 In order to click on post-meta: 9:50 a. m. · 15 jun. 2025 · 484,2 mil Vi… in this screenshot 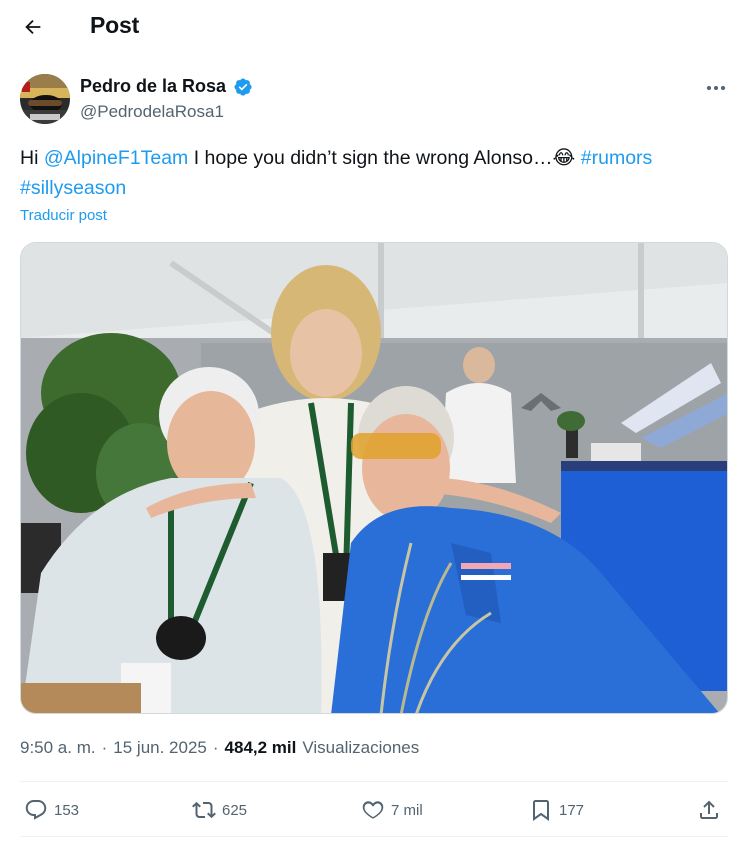, I will do `click(219, 748)`.